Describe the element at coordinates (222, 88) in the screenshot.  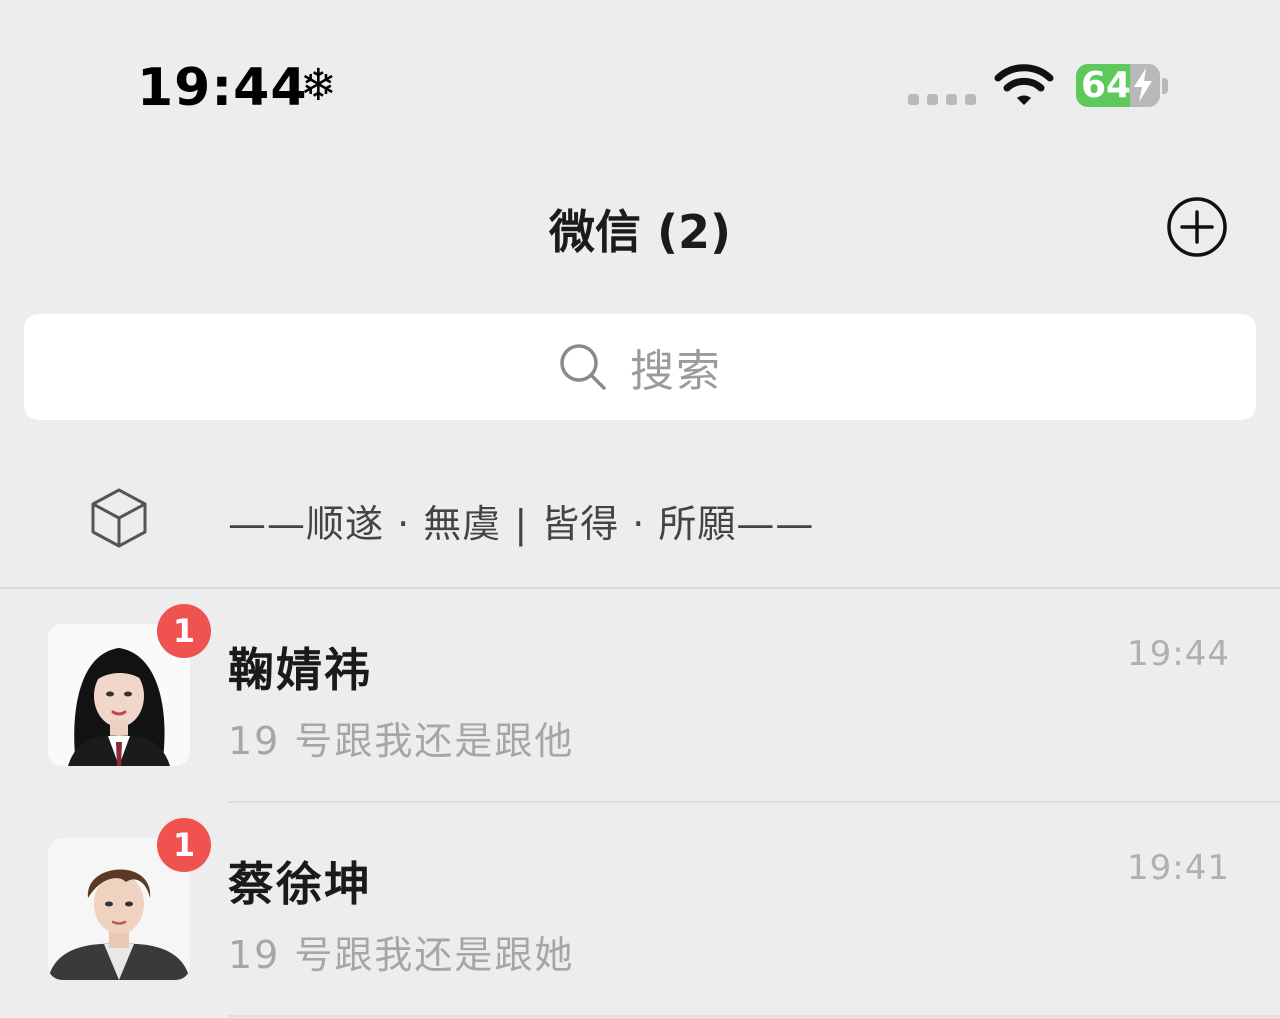
I see `status-time: 19:44` at that location.